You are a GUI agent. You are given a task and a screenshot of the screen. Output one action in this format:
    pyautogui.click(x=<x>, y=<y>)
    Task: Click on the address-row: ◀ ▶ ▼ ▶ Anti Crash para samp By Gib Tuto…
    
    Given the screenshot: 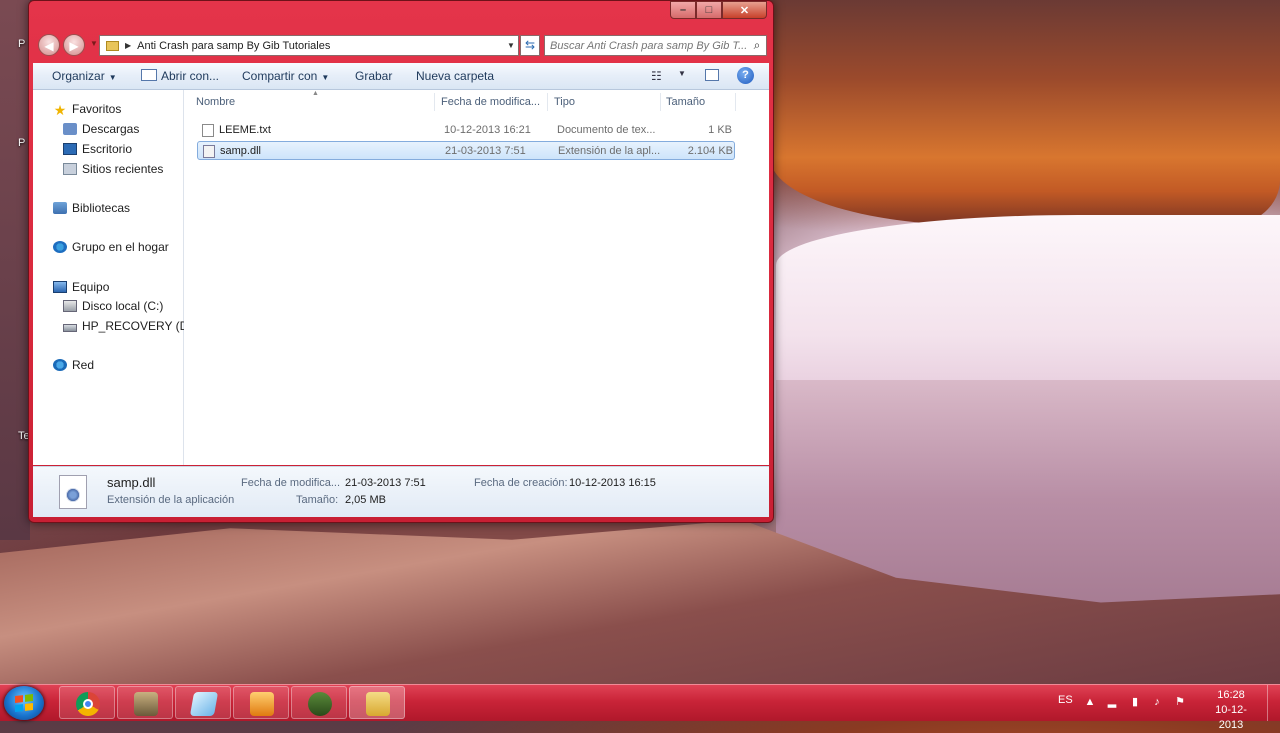 What is the action you would take?
    pyautogui.click(x=401, y=45)
    